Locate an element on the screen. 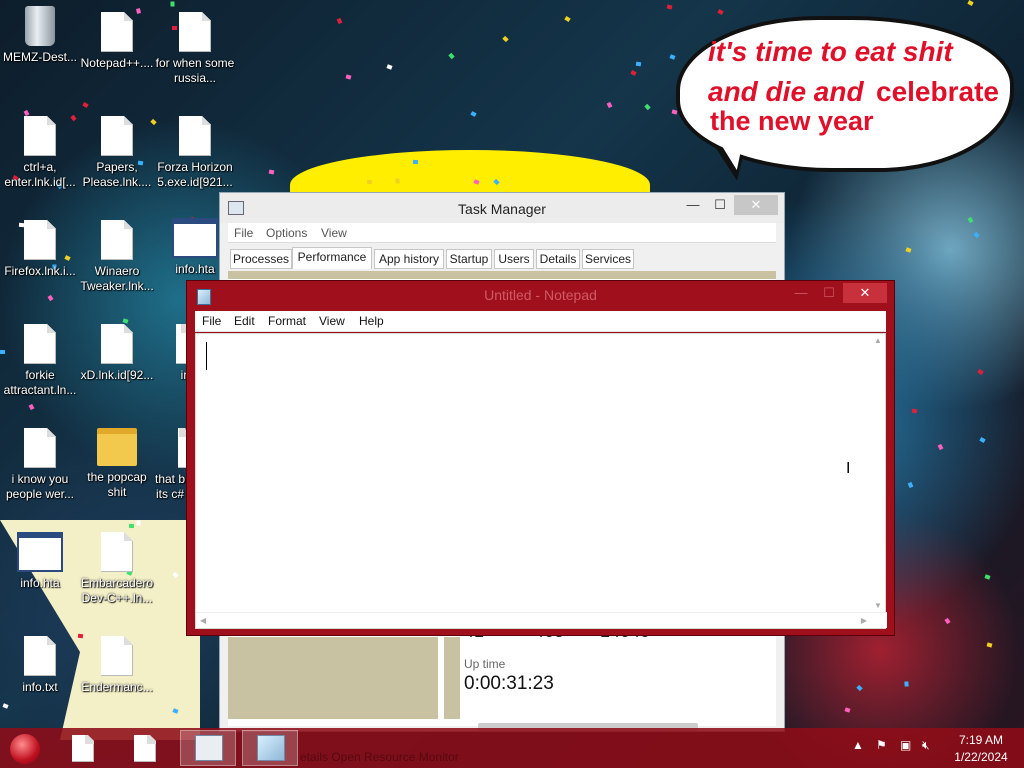  clock-date: 1/22/2024 is located at coordinates (981, 757).